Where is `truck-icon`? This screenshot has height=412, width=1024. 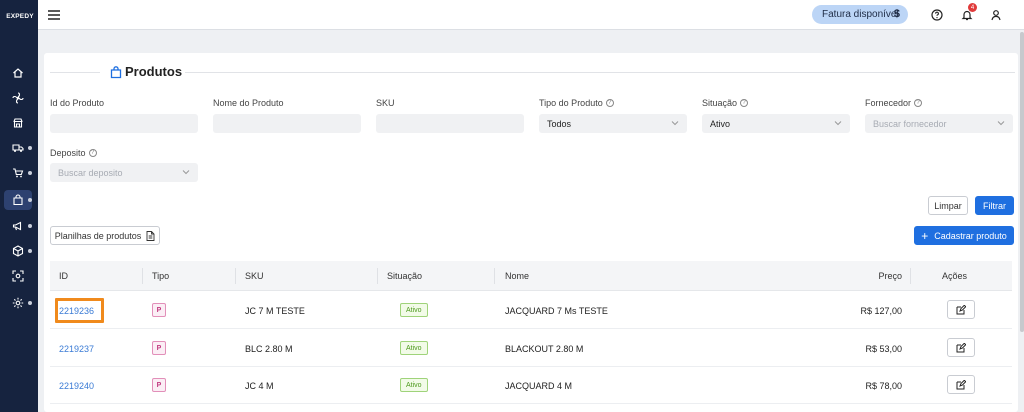
truck-icon is located at coordinates (18, 148).